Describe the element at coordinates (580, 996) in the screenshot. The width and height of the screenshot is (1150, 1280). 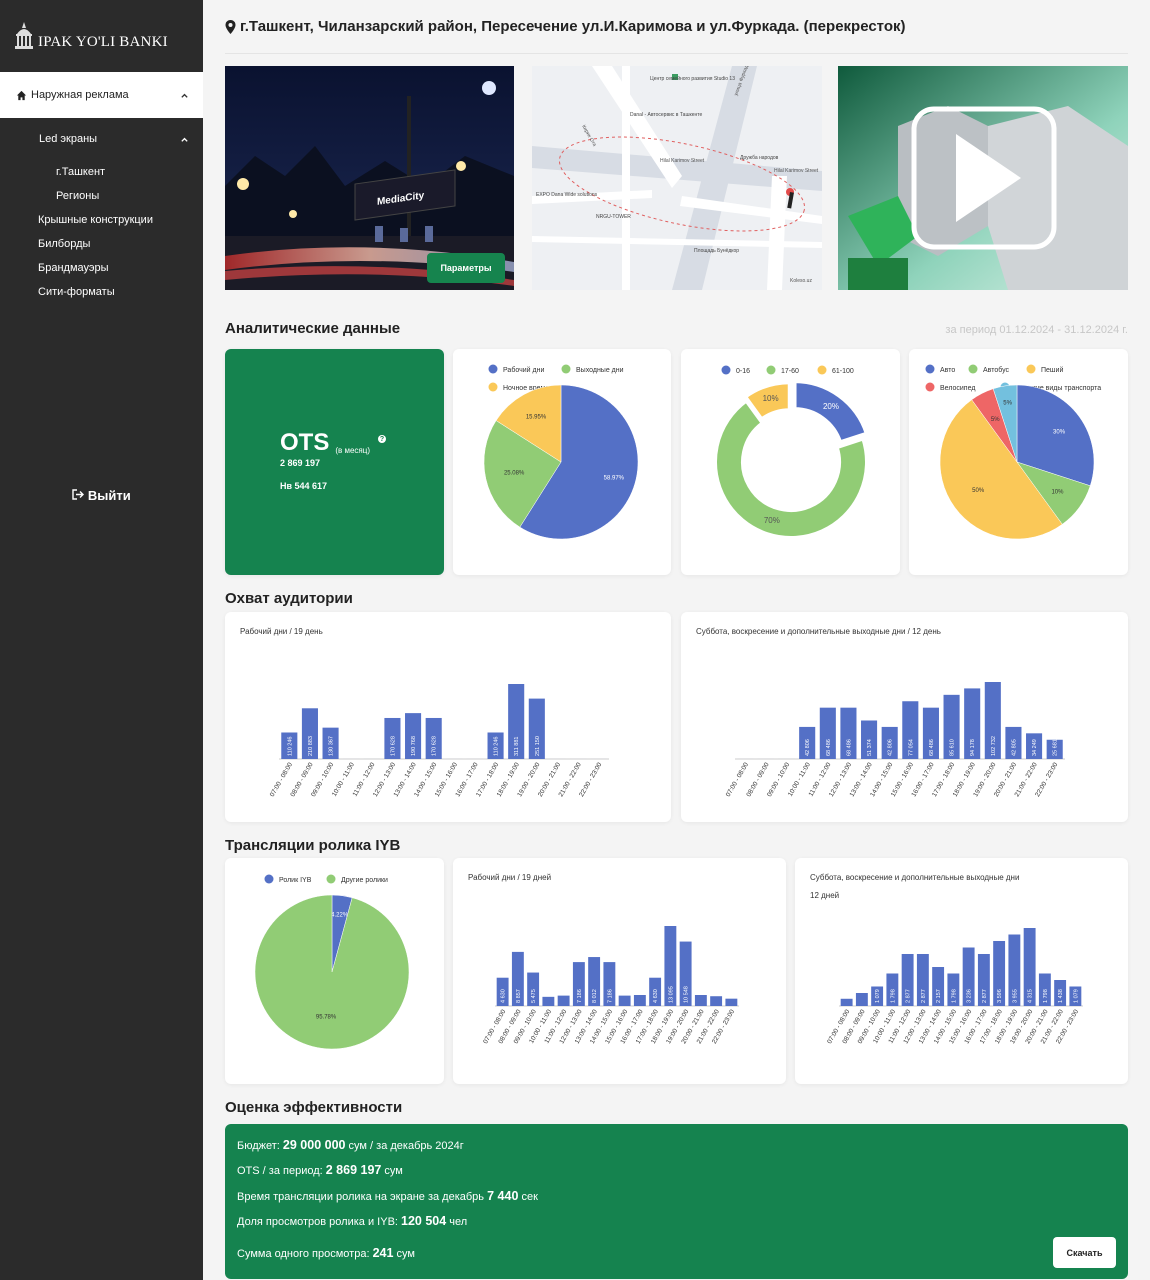
I see `bar-value-label: 7 186` at that location.